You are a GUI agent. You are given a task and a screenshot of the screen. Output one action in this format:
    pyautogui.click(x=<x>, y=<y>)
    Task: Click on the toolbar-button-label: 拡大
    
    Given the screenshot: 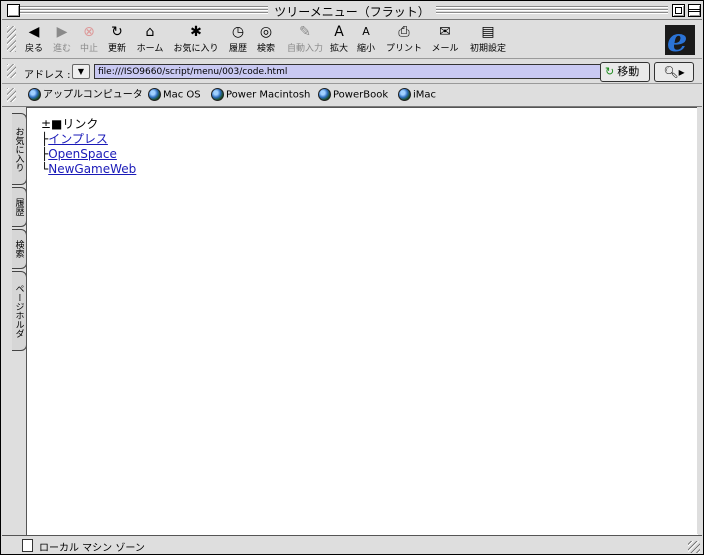 What is the action you would take?
    pyautogui.click(x=338, y=49)
    